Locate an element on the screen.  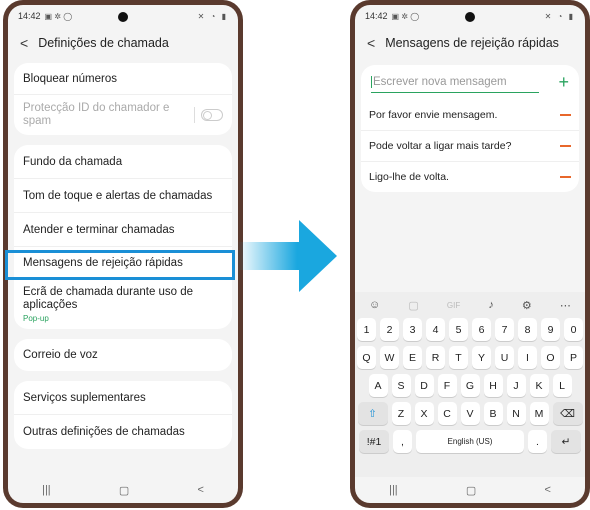
supplementary-item: Serviços suplementares is located at coordinates (123, 398).